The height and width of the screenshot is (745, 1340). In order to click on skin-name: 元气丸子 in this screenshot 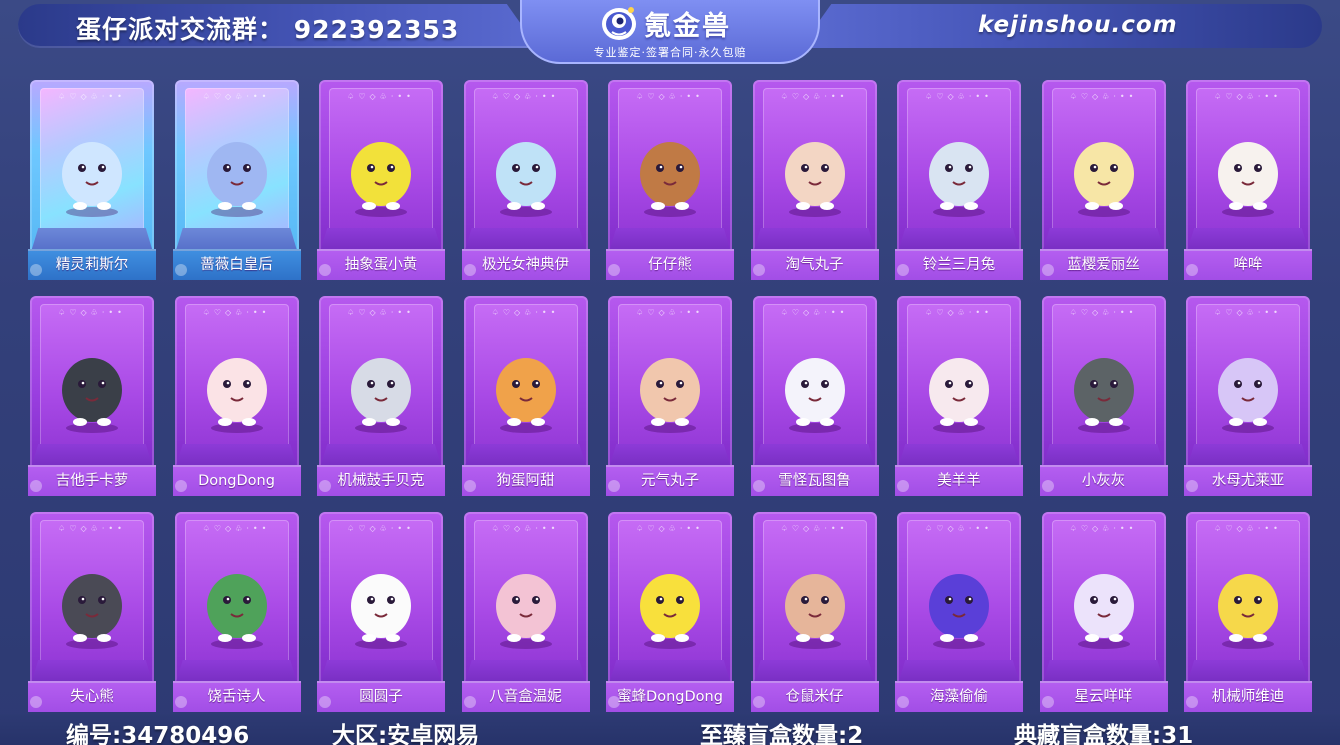, I will do `click(670, 481)`.